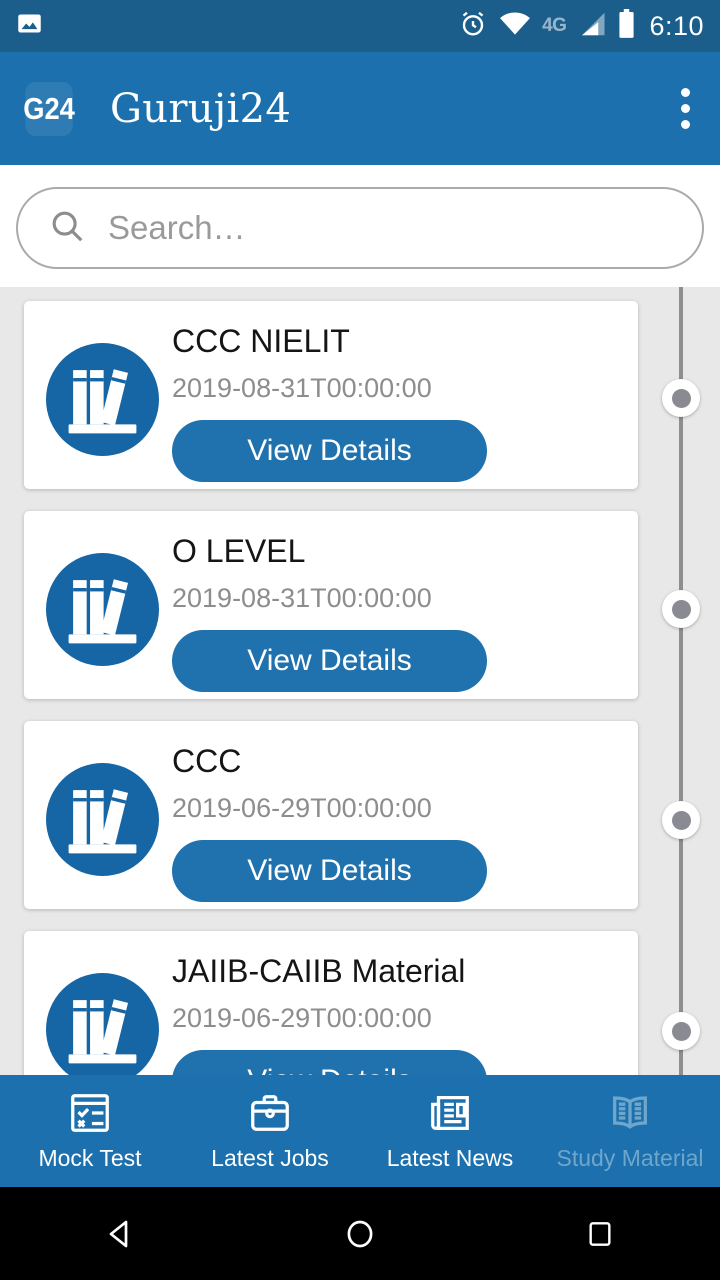 The image size is (720, 1280). Describe the element at coordinates (473, 26) in the screenshot. I see `alarm-icon` at that location.